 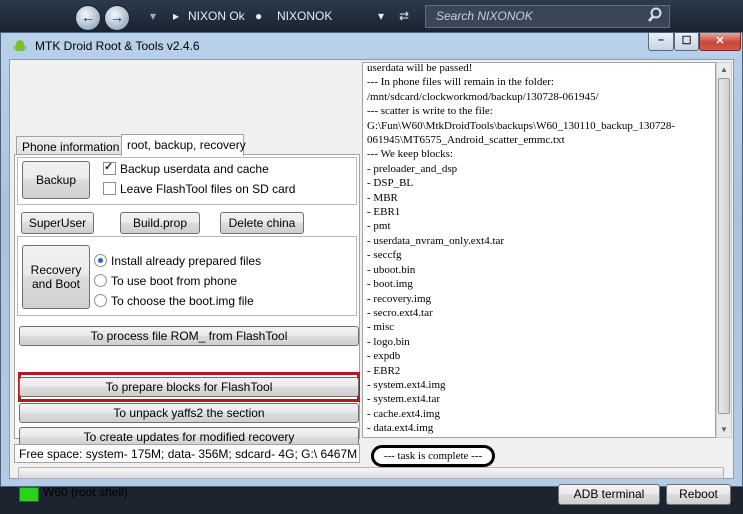 What do you see at coordinates (724, 70) in the screenshot?
I see `scroll-up-icon: ▲` at bounding box center [724, 70].